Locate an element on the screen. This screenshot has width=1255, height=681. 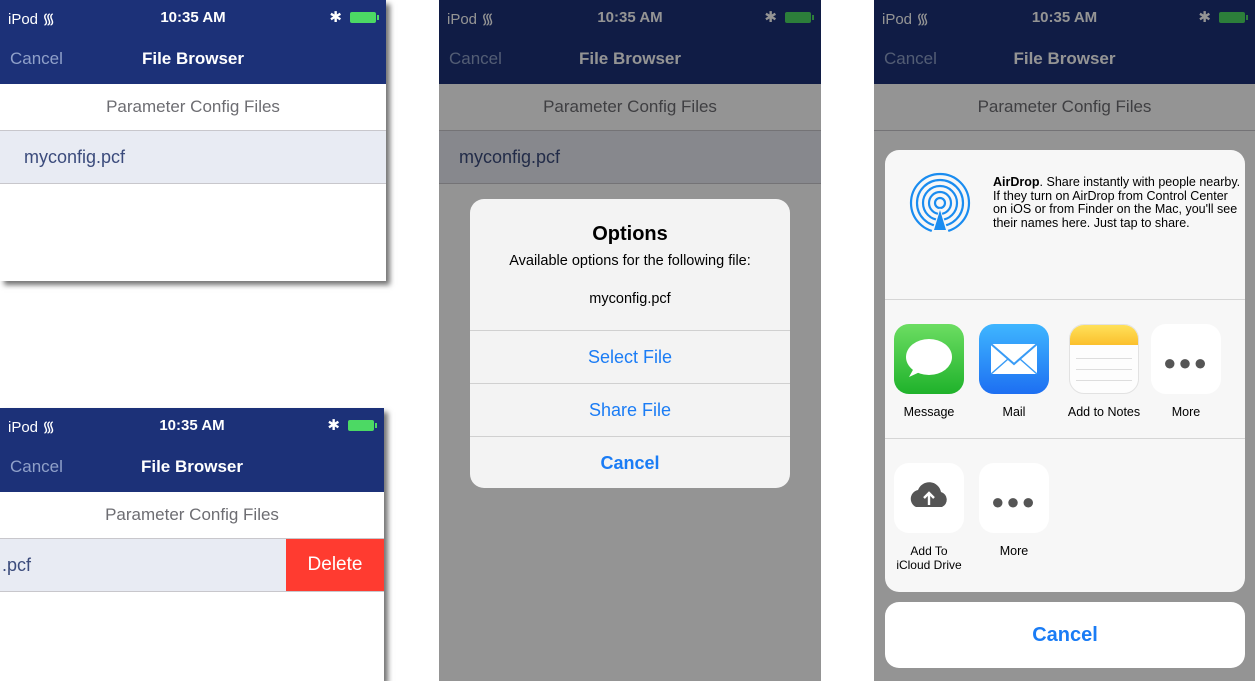
action-label: Add To iCloud Drive is located at coordinates (929, 558).